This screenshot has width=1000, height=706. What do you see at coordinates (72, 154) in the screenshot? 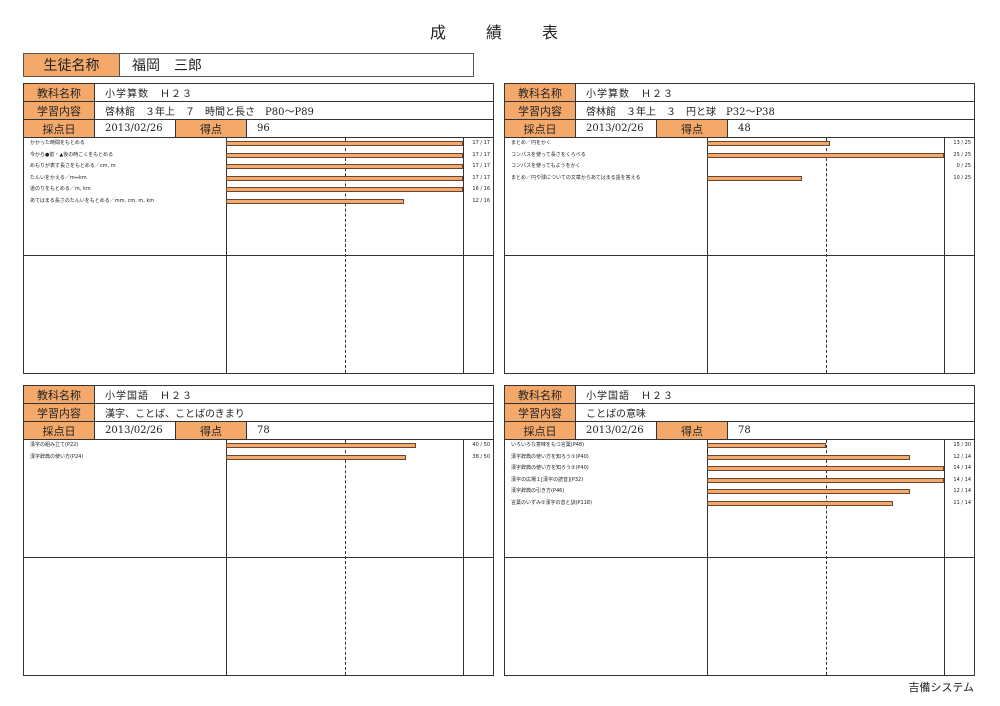
I see `item-label: 今から●前・▲後の時こくをもとめる` at bounding box center [72, 154].